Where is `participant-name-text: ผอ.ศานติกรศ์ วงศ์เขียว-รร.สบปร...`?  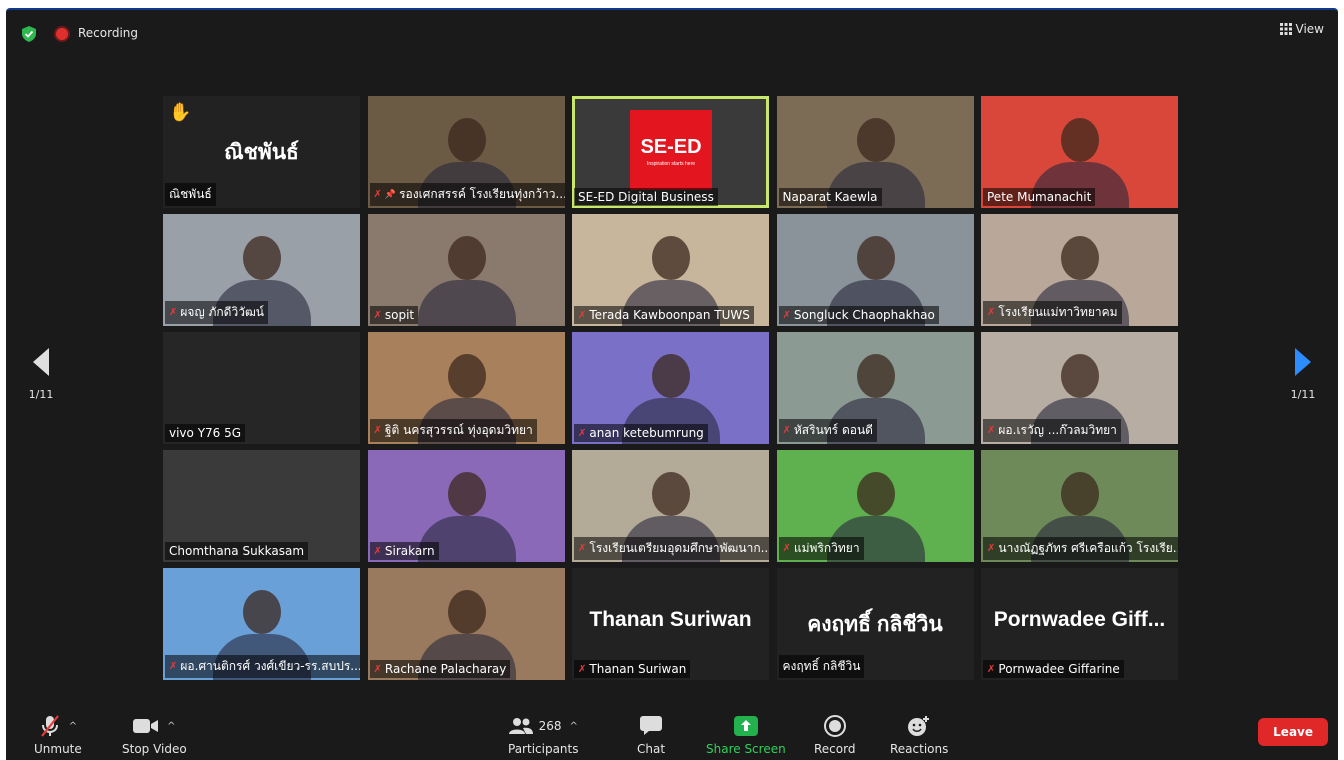 participant-name-text: ผอ.ศานติกรศ์ วงศ์เขียว-รร.สบปร... is located at coordinates (270, 666).